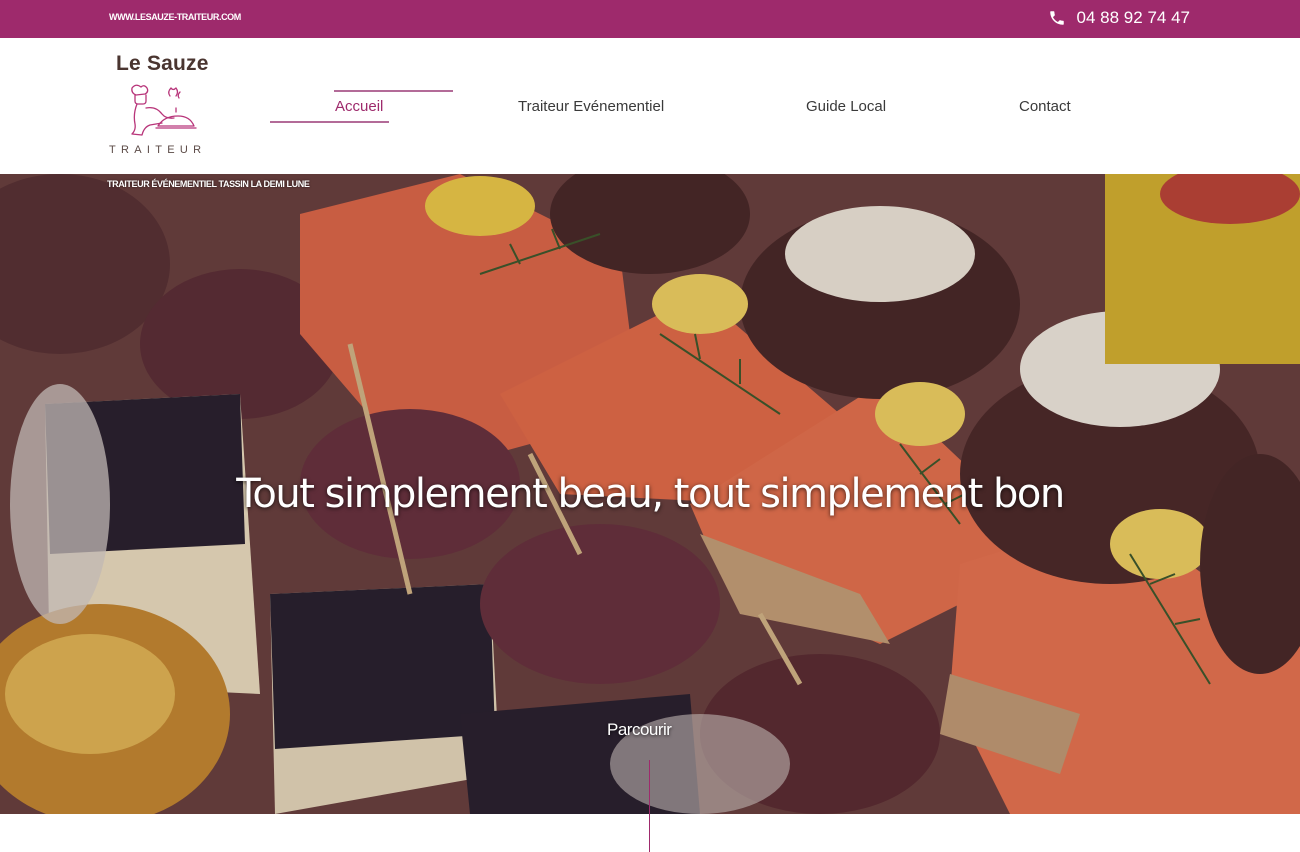 Image resolution: width=1300 pixels, height=852 pixels. I want to click on nav-item-contact: Contact, so click(1045, 106).